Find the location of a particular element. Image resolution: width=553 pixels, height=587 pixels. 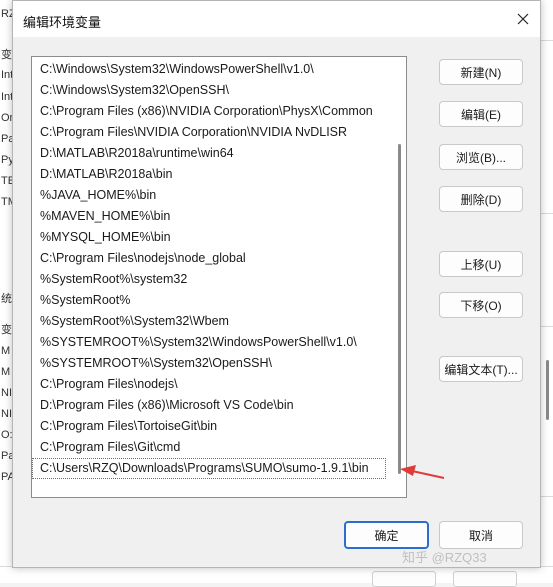

background-text: O: is located at coordinates (7, 435).